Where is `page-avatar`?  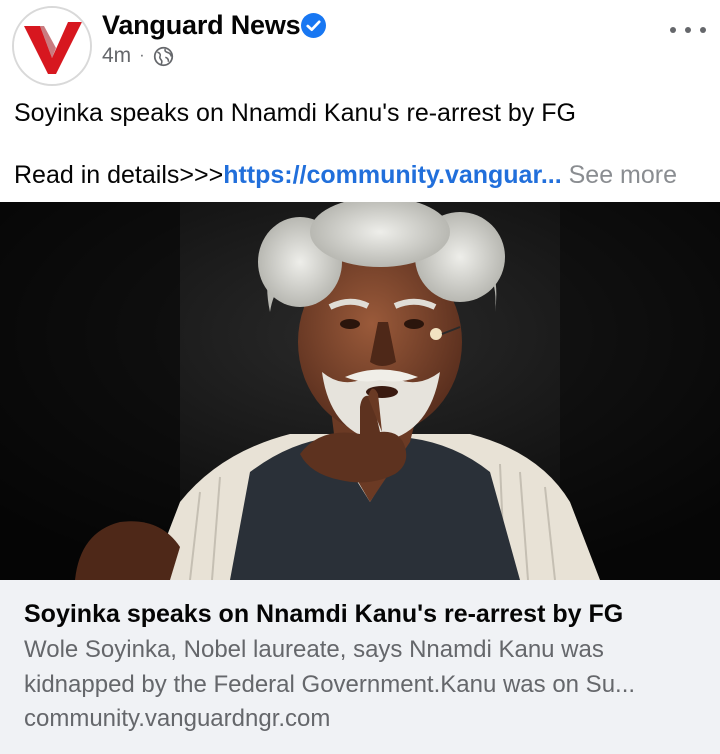
page-avatar is located at coordinates (52, 46).